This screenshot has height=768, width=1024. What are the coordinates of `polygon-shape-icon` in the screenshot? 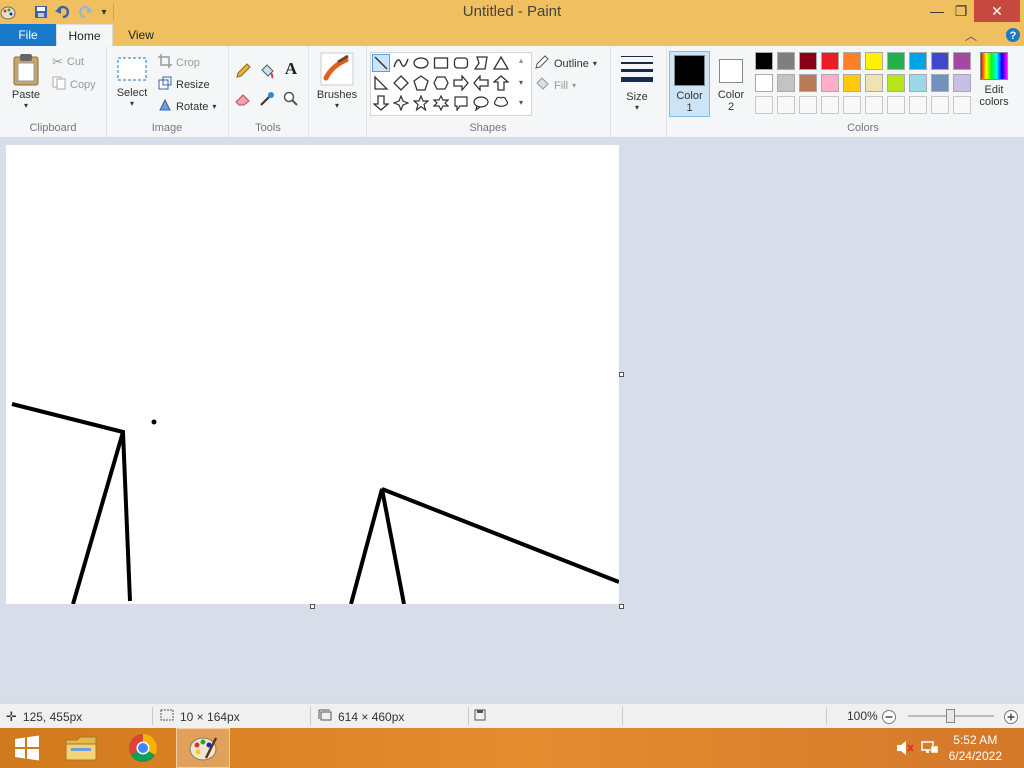 It's located at (481, 63).